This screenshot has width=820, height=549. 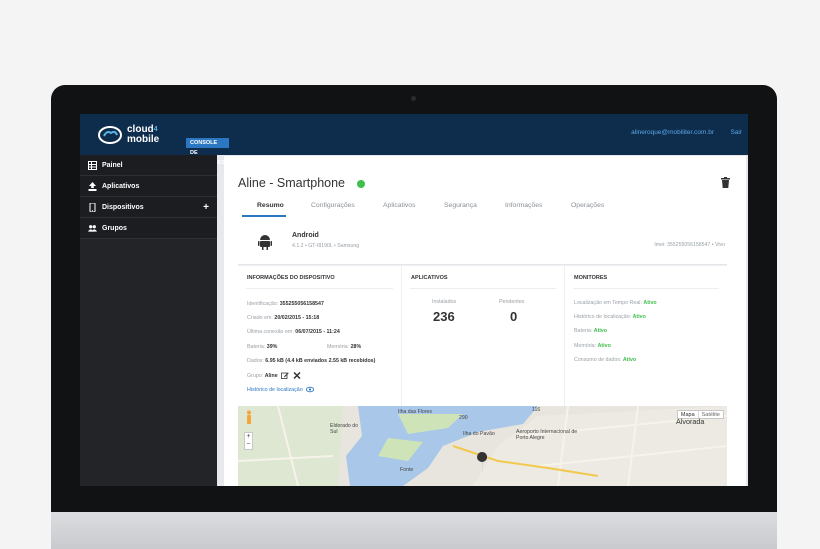 I want to click on console-badge: CONSOLE DE OPERAÇÕES, so click(x=208, y=152).